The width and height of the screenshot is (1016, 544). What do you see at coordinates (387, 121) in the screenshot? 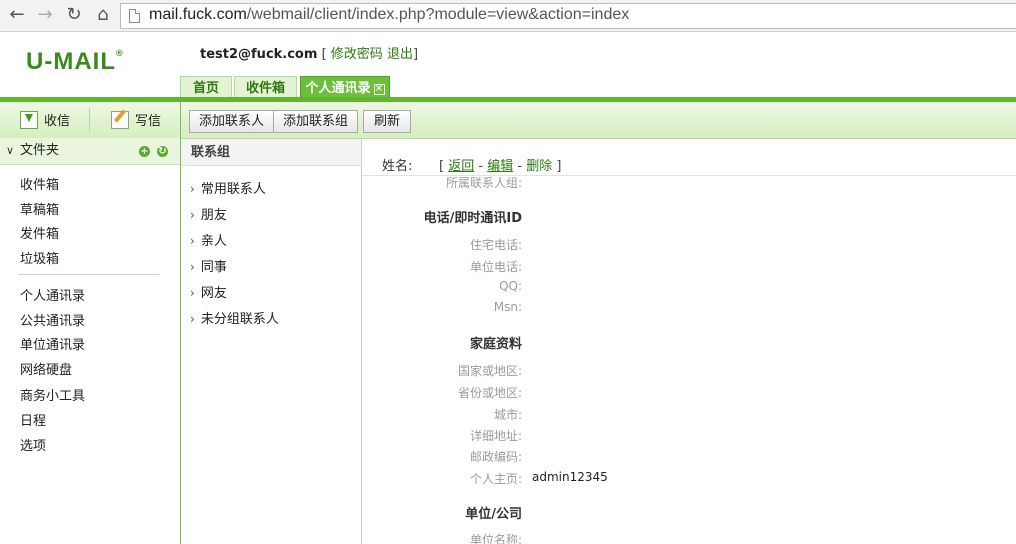
I see `refresh-button: 刷新` at bounding box center [387, 121].